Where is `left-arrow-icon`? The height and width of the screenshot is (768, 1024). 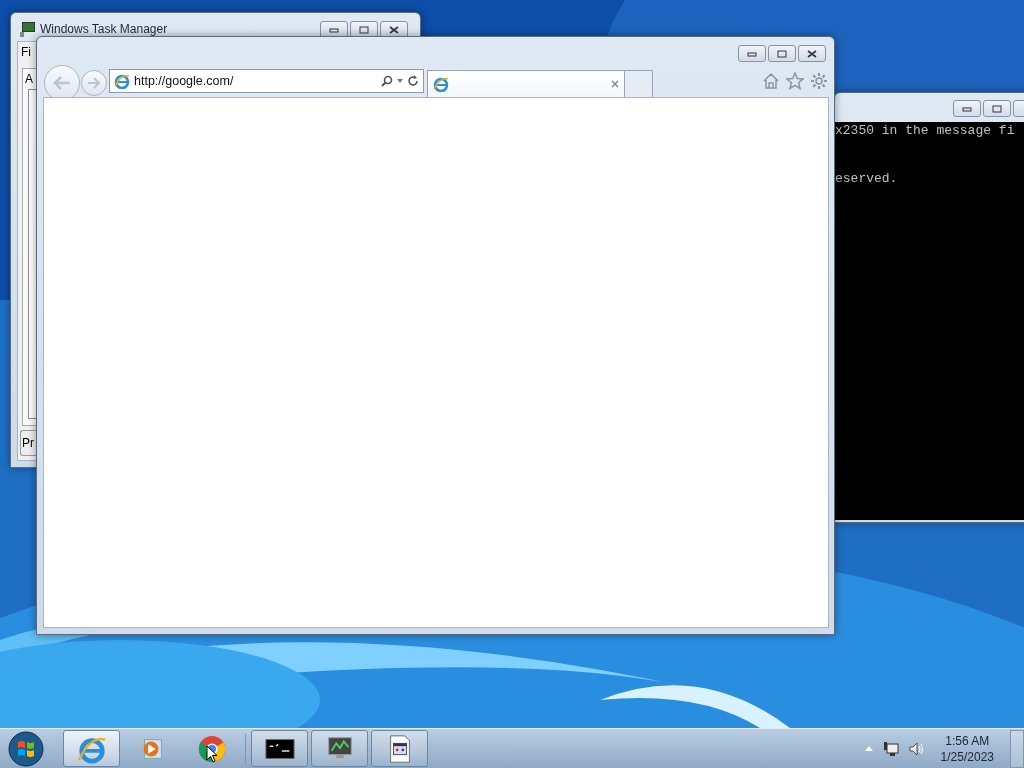
left-arrow-icon is located at coordinates (62, 83).